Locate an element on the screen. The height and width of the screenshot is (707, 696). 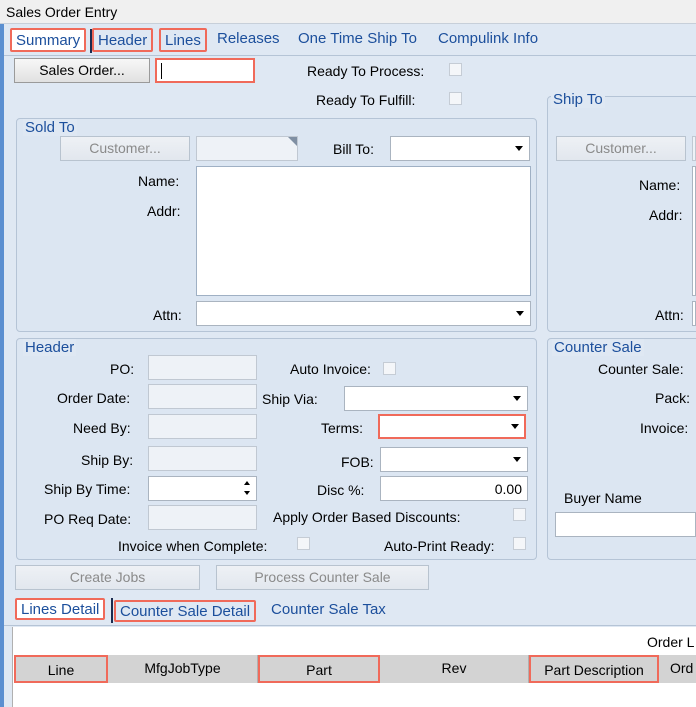
ship-to-attn-label: Attn: is located at coordinates (669, 315).